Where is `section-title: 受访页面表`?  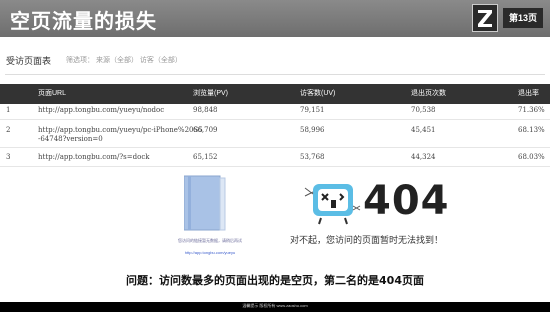 section-title: 受访页面表 is located at coordinates (29, 62).